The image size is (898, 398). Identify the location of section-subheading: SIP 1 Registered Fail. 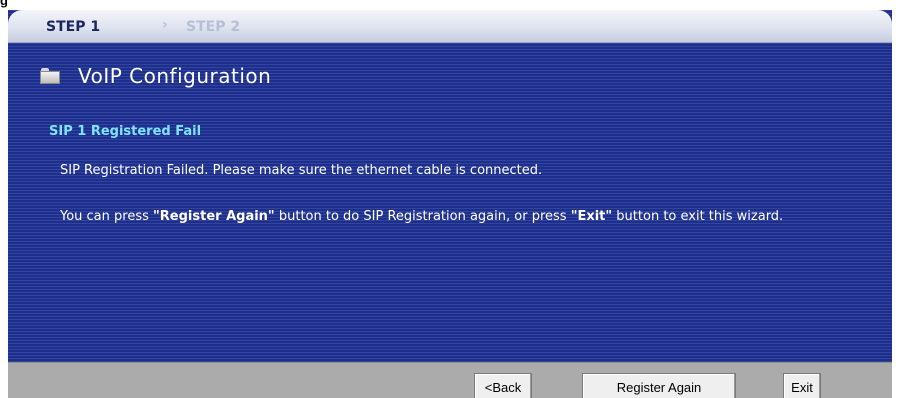
(125, 131).